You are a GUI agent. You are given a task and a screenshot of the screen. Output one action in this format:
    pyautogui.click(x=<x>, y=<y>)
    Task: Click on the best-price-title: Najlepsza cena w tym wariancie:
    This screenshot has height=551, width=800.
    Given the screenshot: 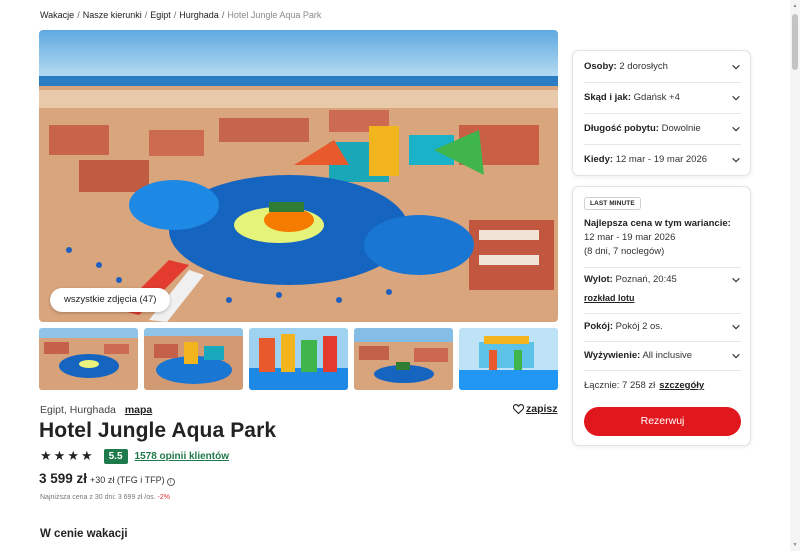 What is the action you would take?
    pyautogui.click(x=657, y=223)
    